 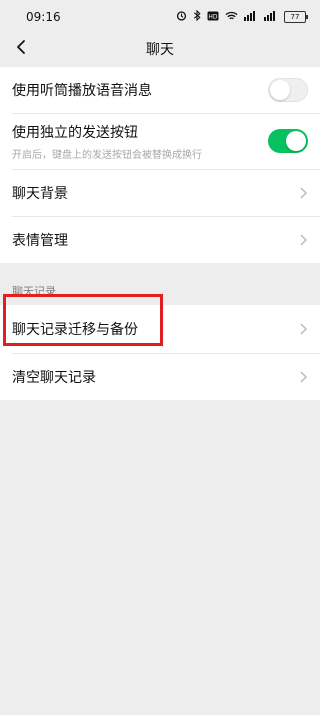 I want to click on setting-label: 表情管理, so click(x=40, y=240).